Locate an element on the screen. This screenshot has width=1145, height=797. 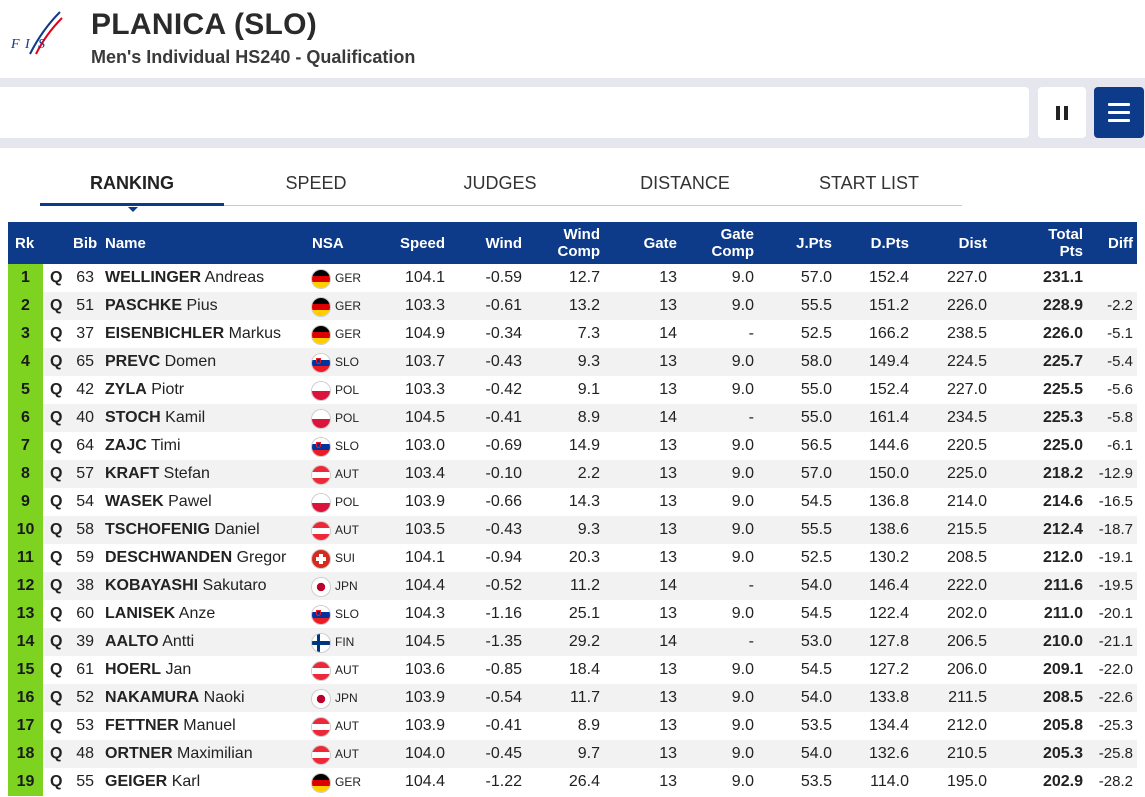
athlete-name: NAKAMURA Naoki is located at coordinates (175, 698).